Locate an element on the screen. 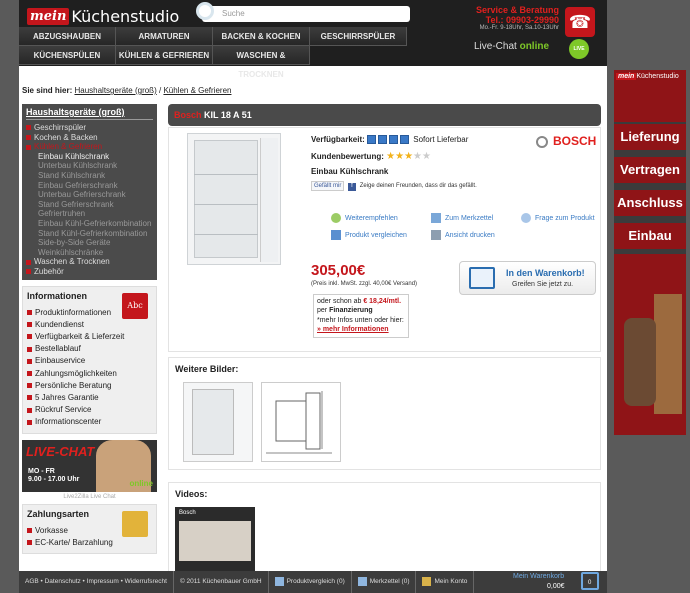 This screenshot has height=593, width=690. product-title-bar: Bosch KIL 18 A 51 is located at coordinates (384, 115).